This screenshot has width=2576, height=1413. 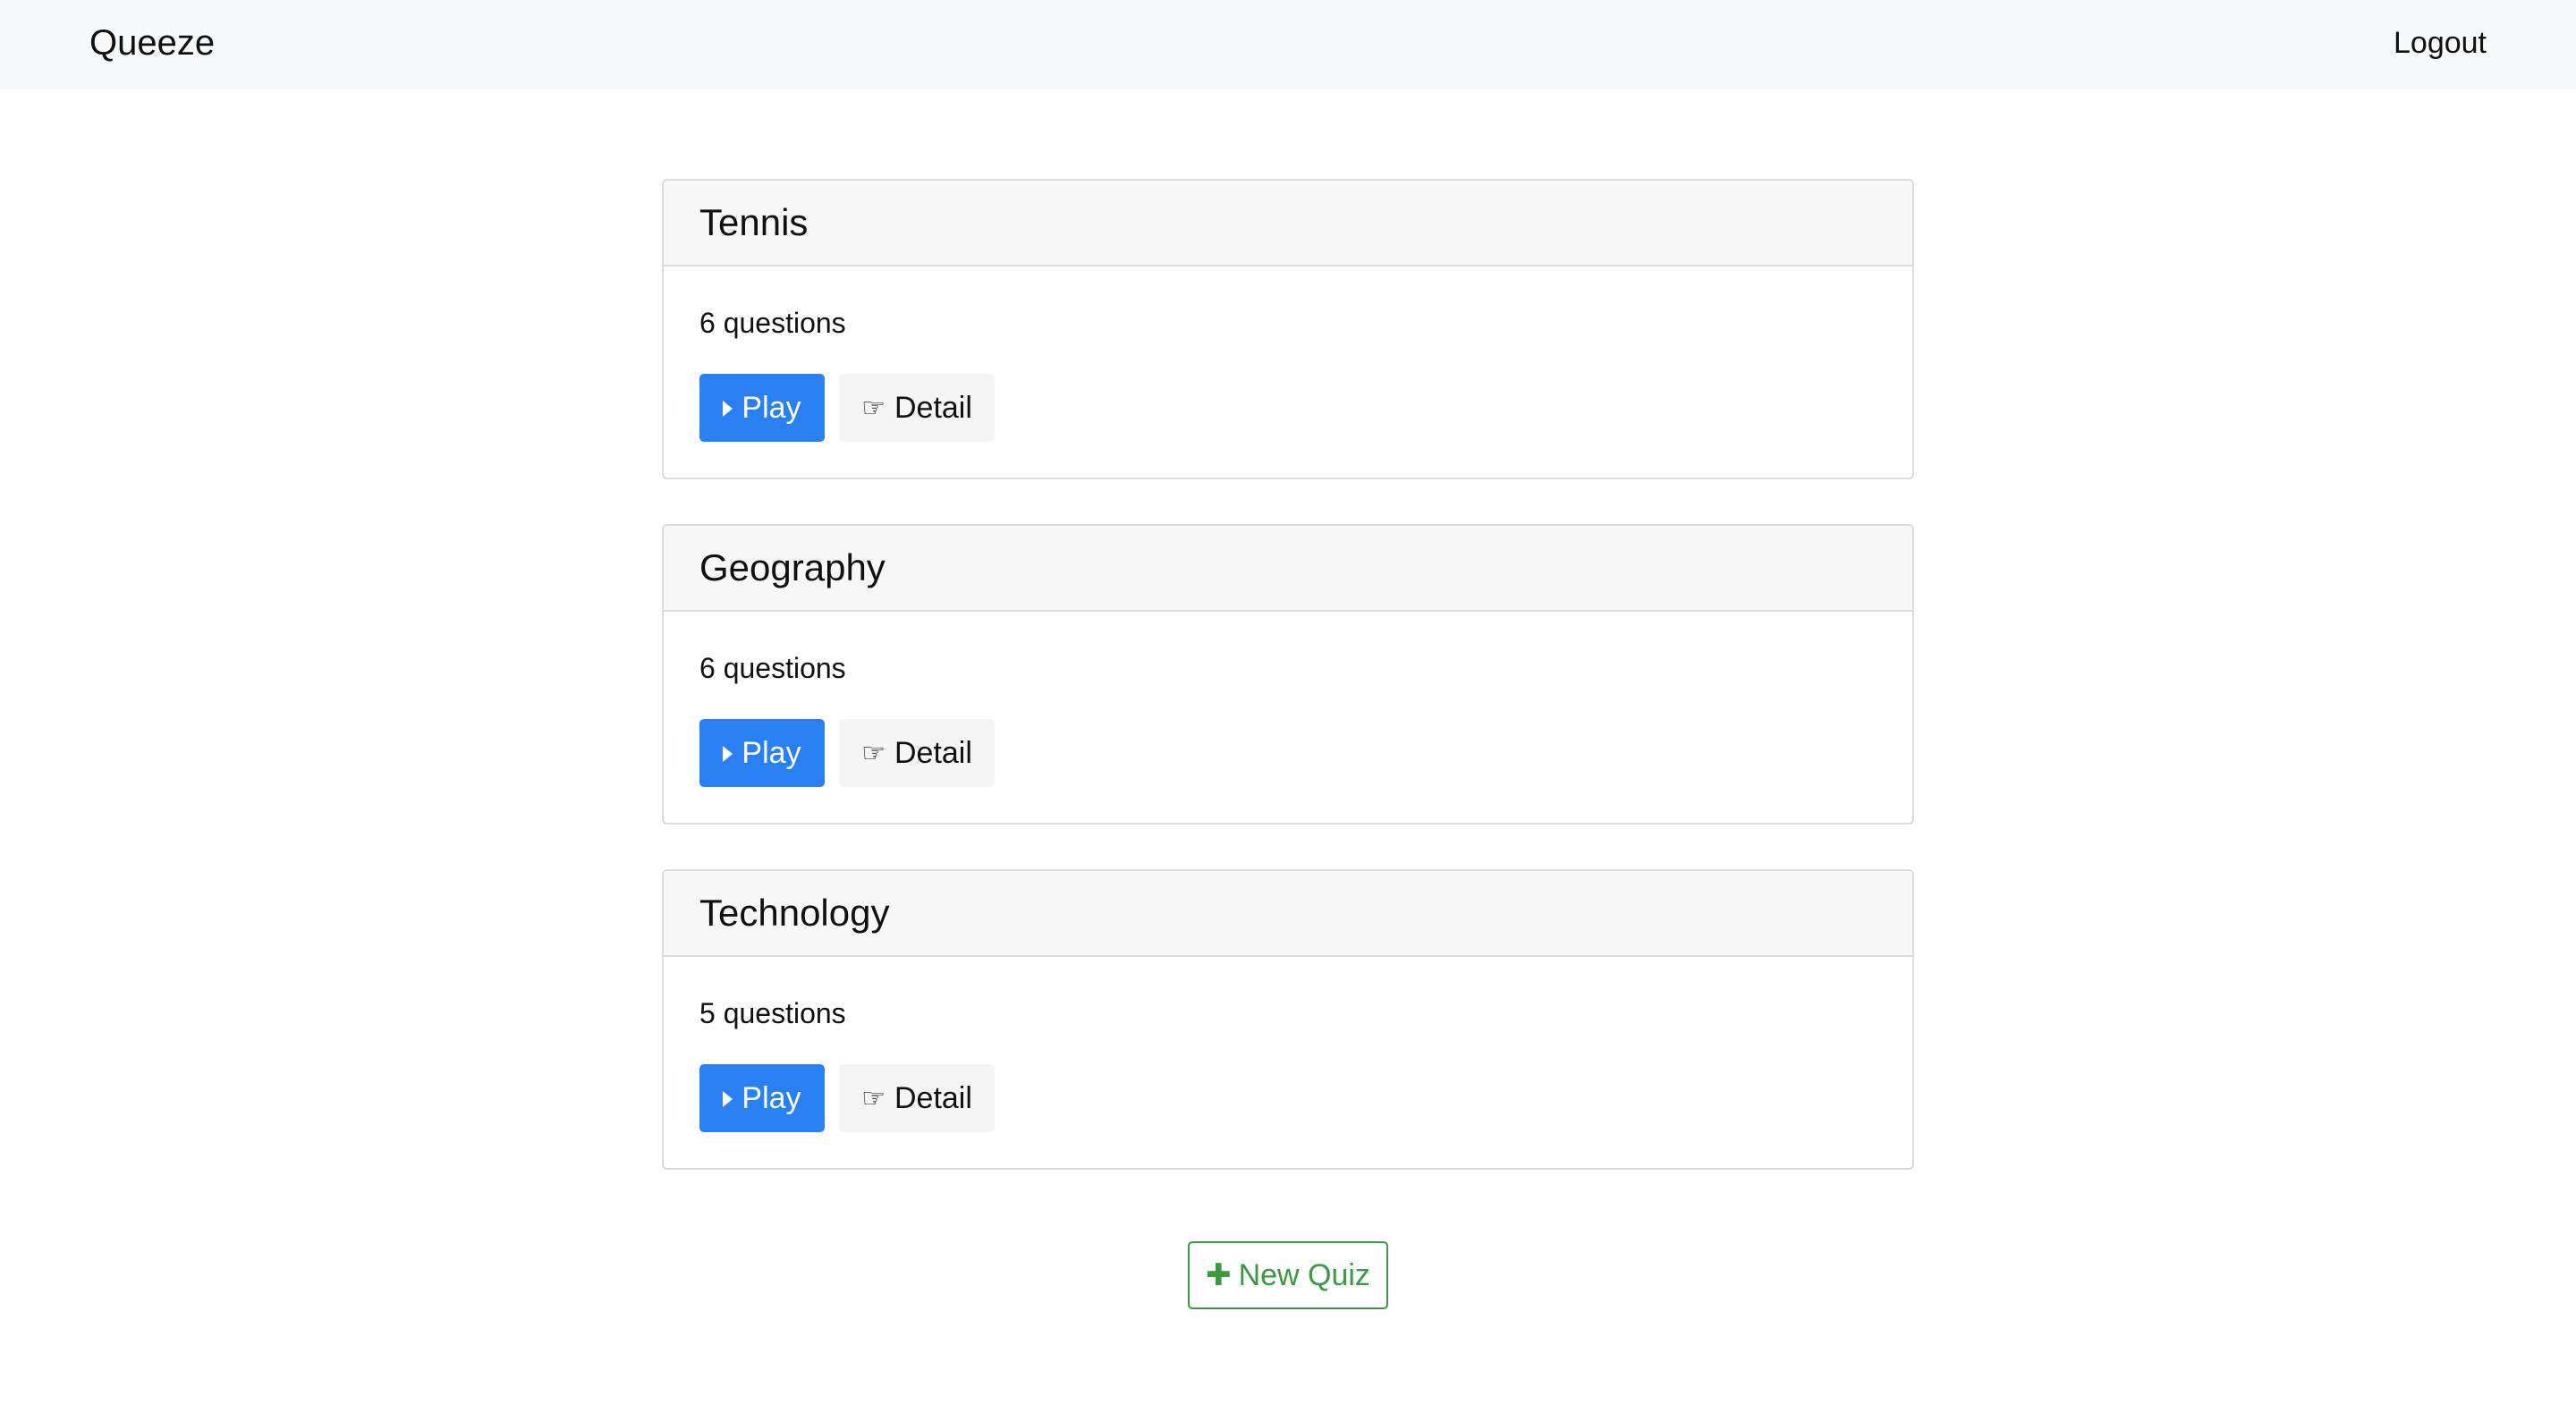 I want to click on quiz-card: Geography 6 questions Play ☞ Detail, so click(x=1288, y=674).